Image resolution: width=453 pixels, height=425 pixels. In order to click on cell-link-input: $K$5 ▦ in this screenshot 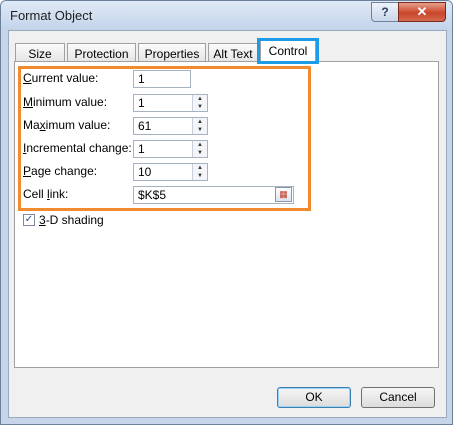, I will do `click(213, 195)`.